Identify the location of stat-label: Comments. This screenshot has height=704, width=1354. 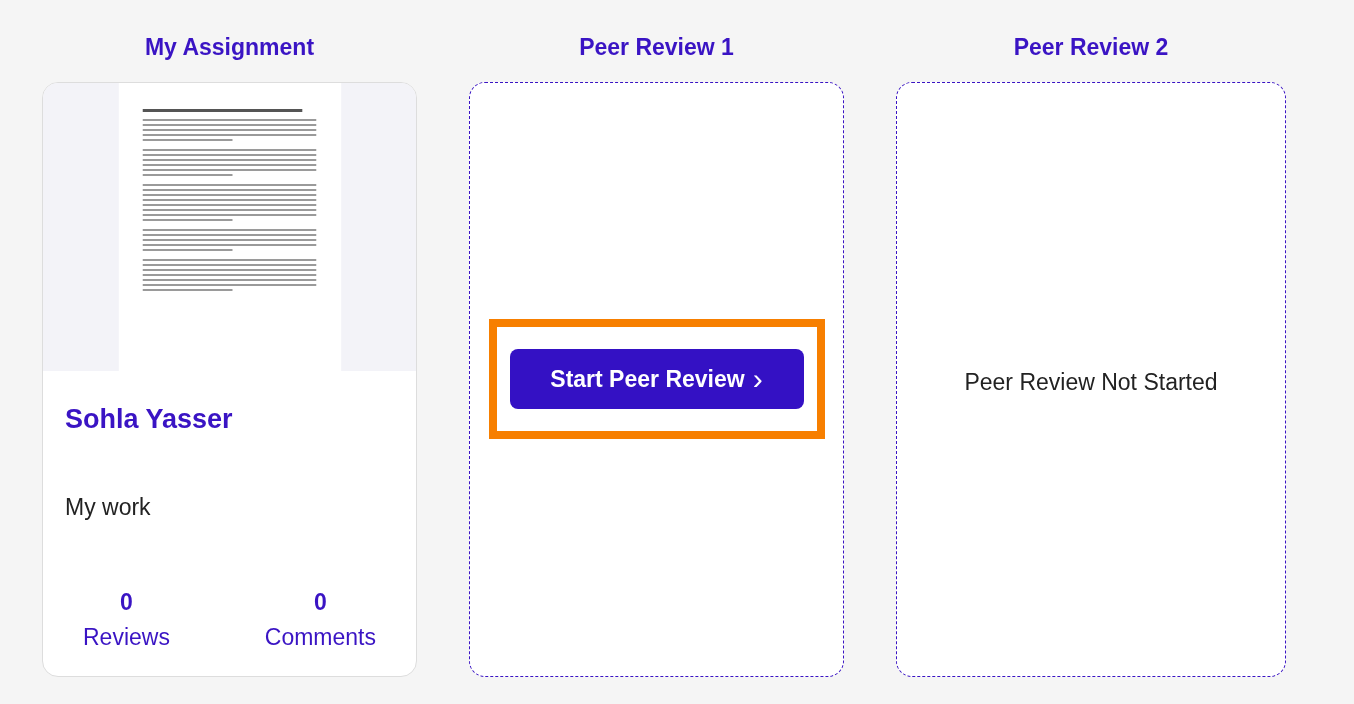
(320, 637).